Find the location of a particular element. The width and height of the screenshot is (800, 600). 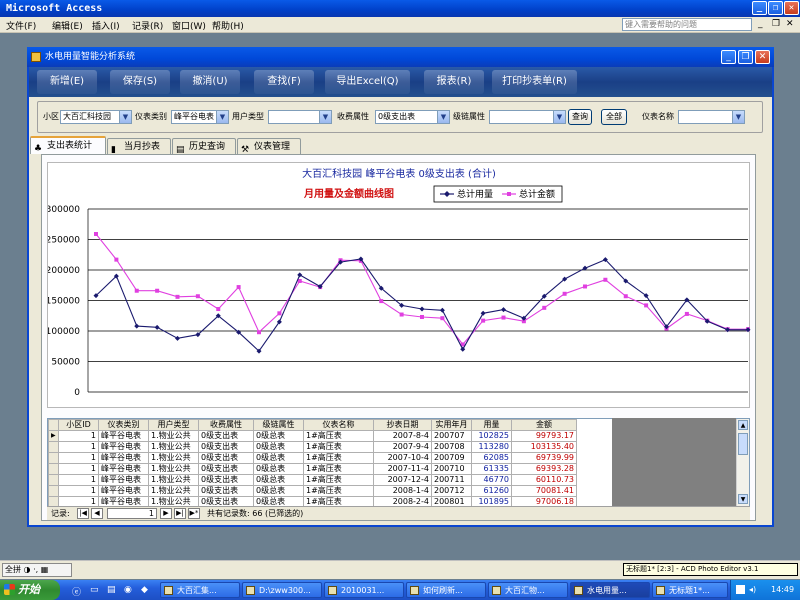

table-cell: 61260 is located at coordinates (491, 491).